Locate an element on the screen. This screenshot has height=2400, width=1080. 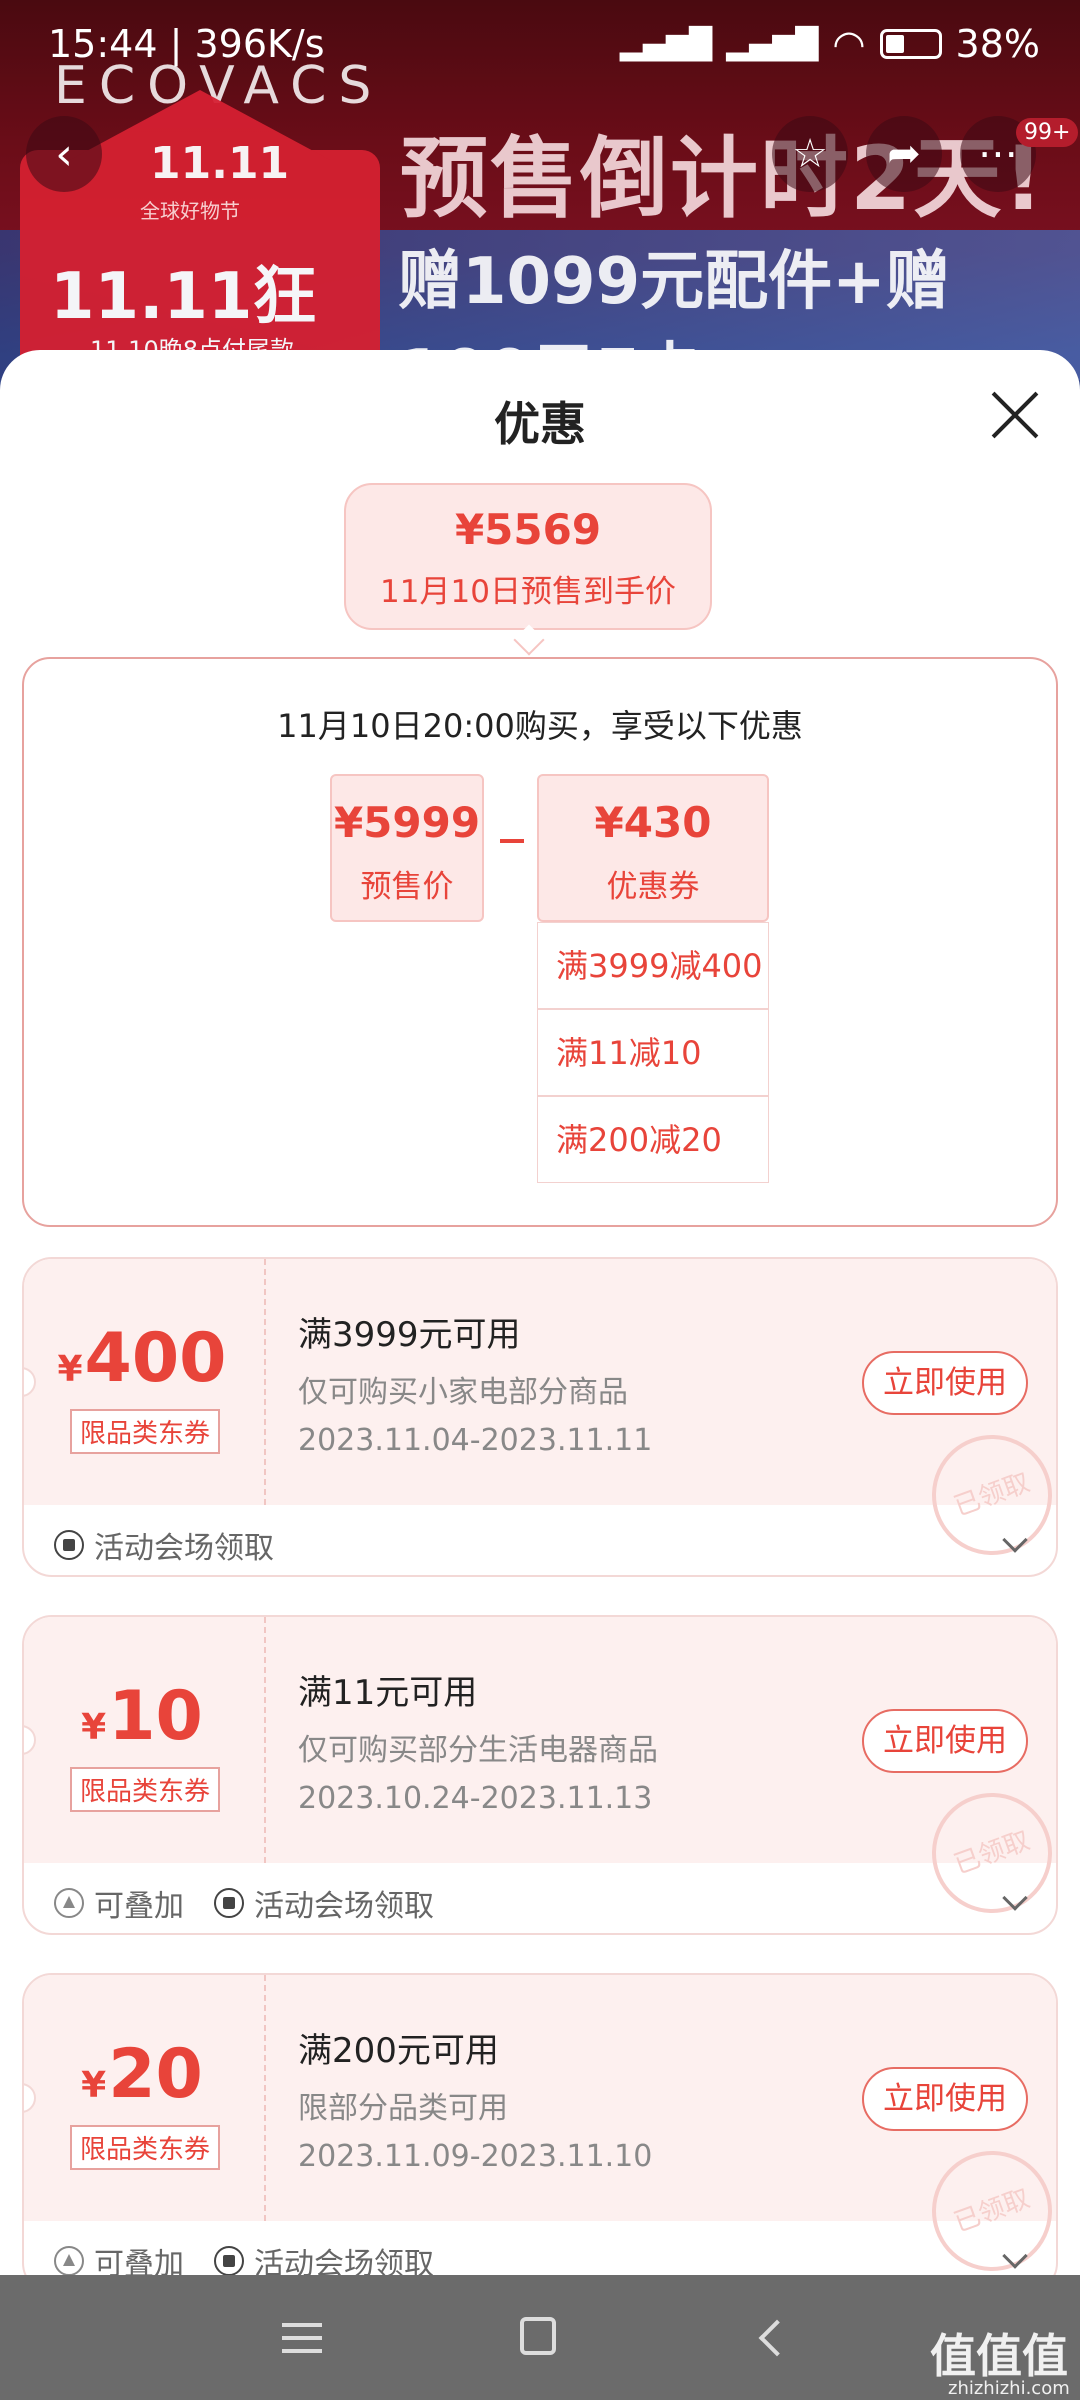
close-icon is located at coordinates (1015, 415).